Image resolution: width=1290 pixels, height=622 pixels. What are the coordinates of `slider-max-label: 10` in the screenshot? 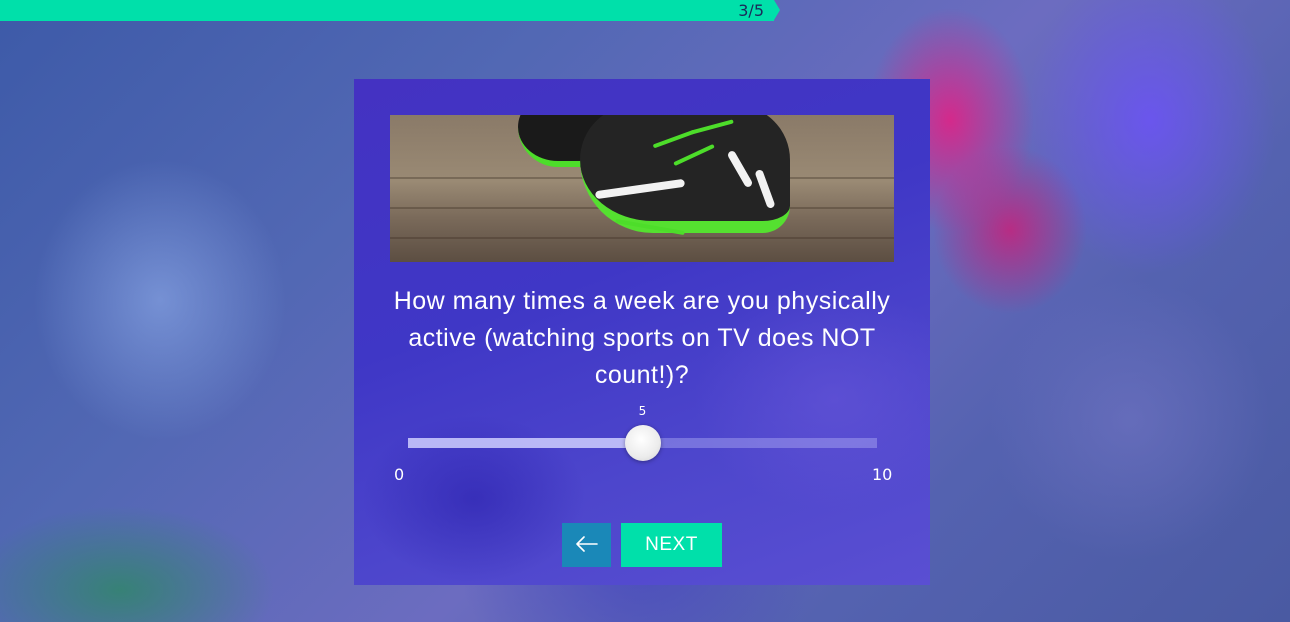 It's located at (882, 474).